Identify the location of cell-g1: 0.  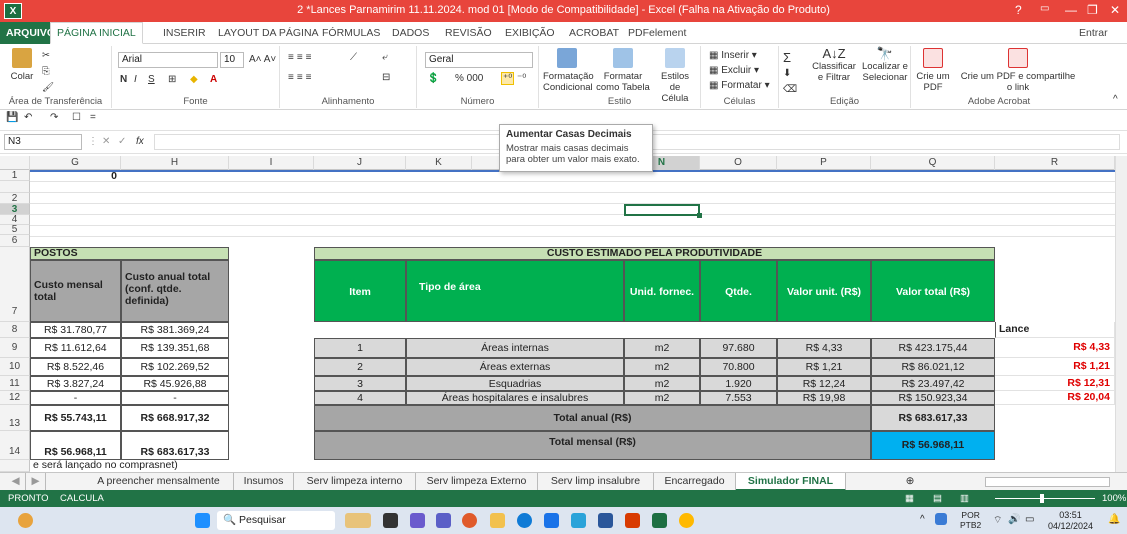
(75, 176).